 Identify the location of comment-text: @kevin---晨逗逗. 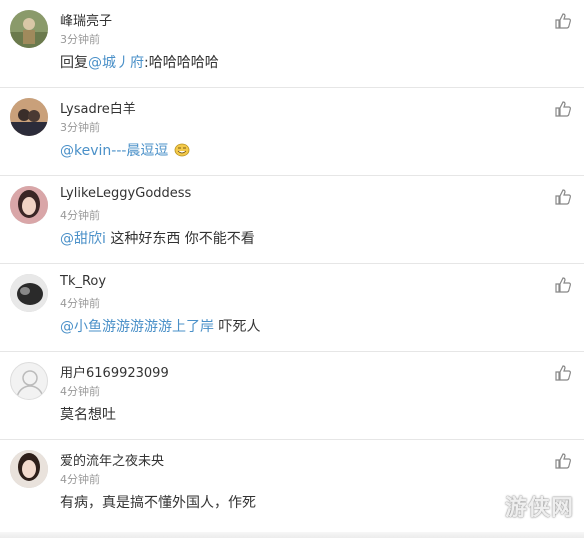
(125, 150).